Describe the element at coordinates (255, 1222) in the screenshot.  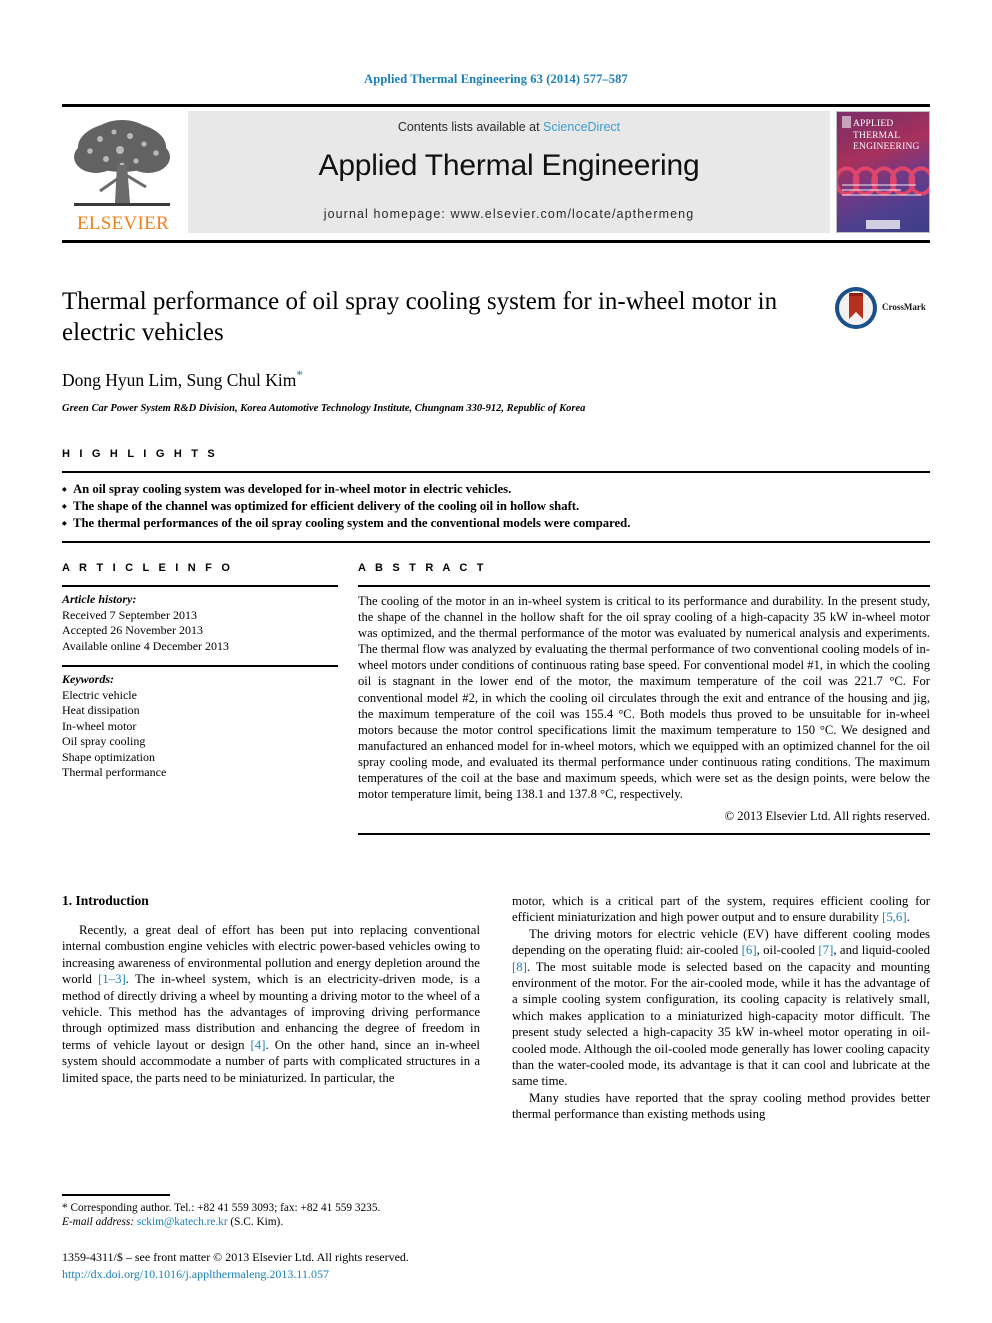
I see `email-suffix: (S.C. Kim).` at that location.